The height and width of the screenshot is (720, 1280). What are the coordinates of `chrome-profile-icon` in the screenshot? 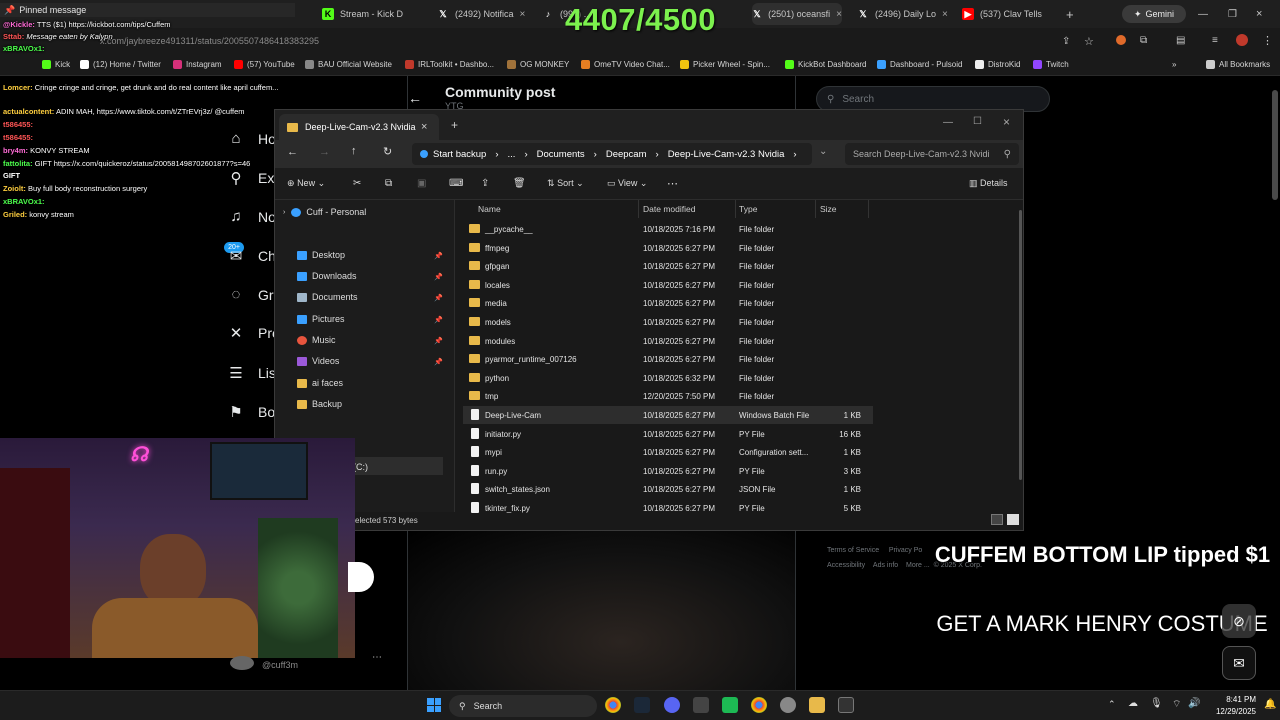 It's located at (759, 705).